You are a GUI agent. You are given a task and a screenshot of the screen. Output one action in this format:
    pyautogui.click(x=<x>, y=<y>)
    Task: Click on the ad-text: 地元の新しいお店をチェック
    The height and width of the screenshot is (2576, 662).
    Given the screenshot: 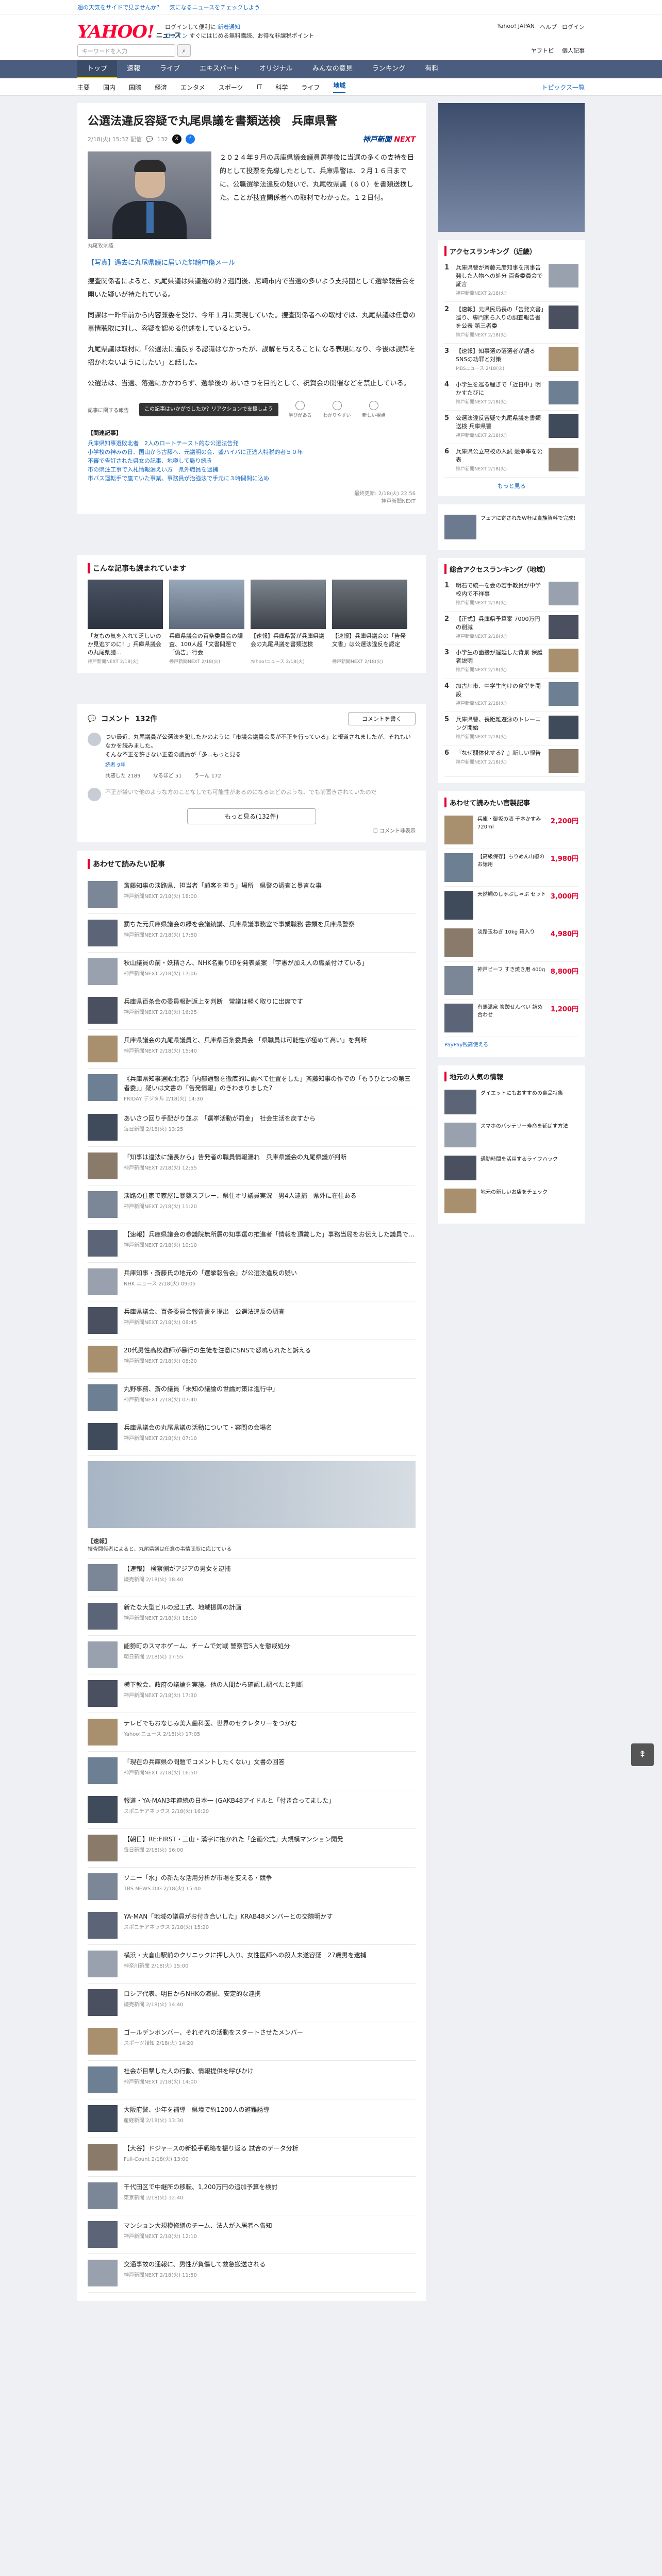 What is the action you would take?
    pyautogui.click(x=529, y=1201)
    